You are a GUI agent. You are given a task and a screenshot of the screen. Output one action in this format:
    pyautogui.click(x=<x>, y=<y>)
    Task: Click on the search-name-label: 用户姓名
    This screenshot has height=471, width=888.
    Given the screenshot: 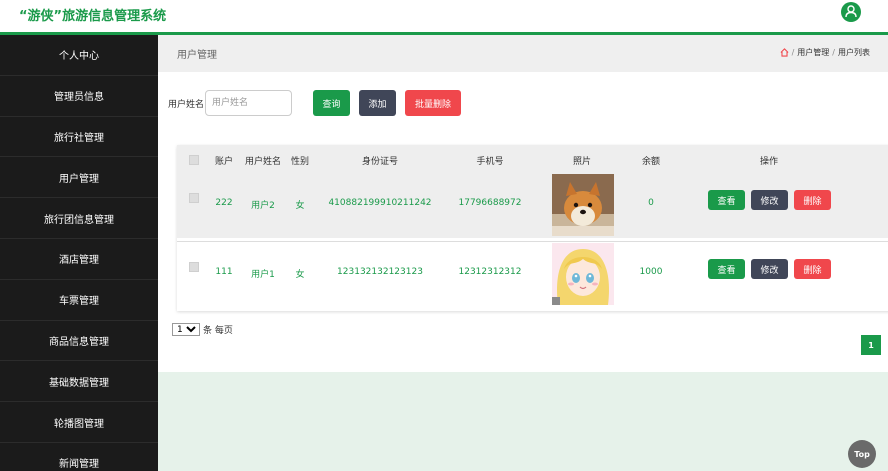 What is the action you would take?
    pyautogui.click(x=186, y=105)
    